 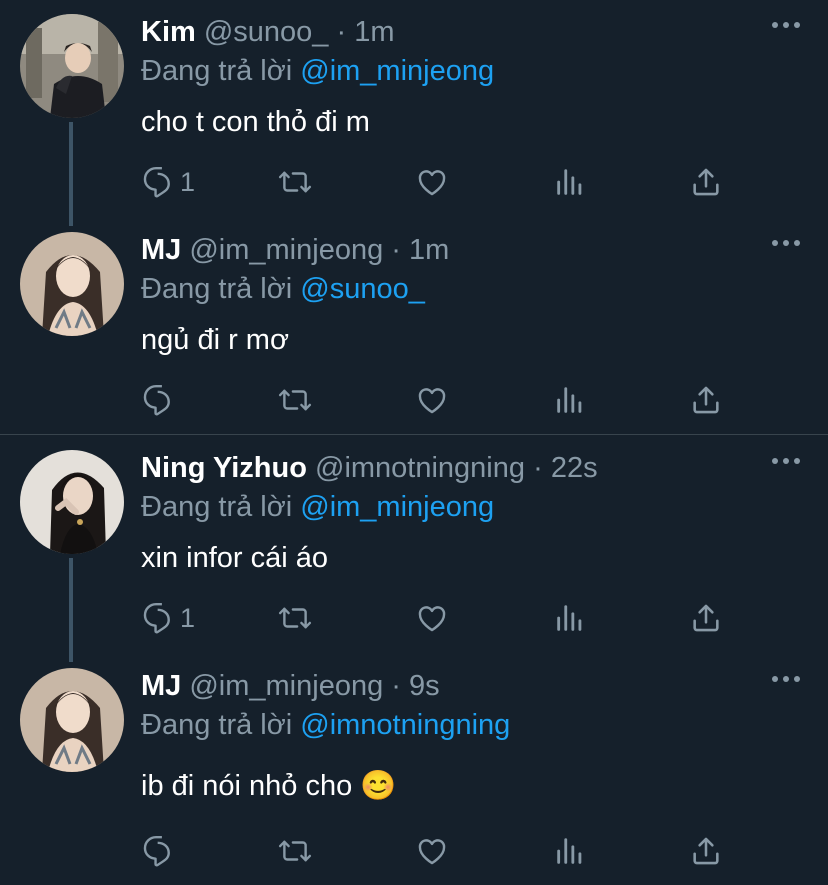 What do you see at coordinates (269, 786) in the screenshot?
I see `tweet-text: ib đi nói nhỏ cho 😊` at bounding box center [269, 786].